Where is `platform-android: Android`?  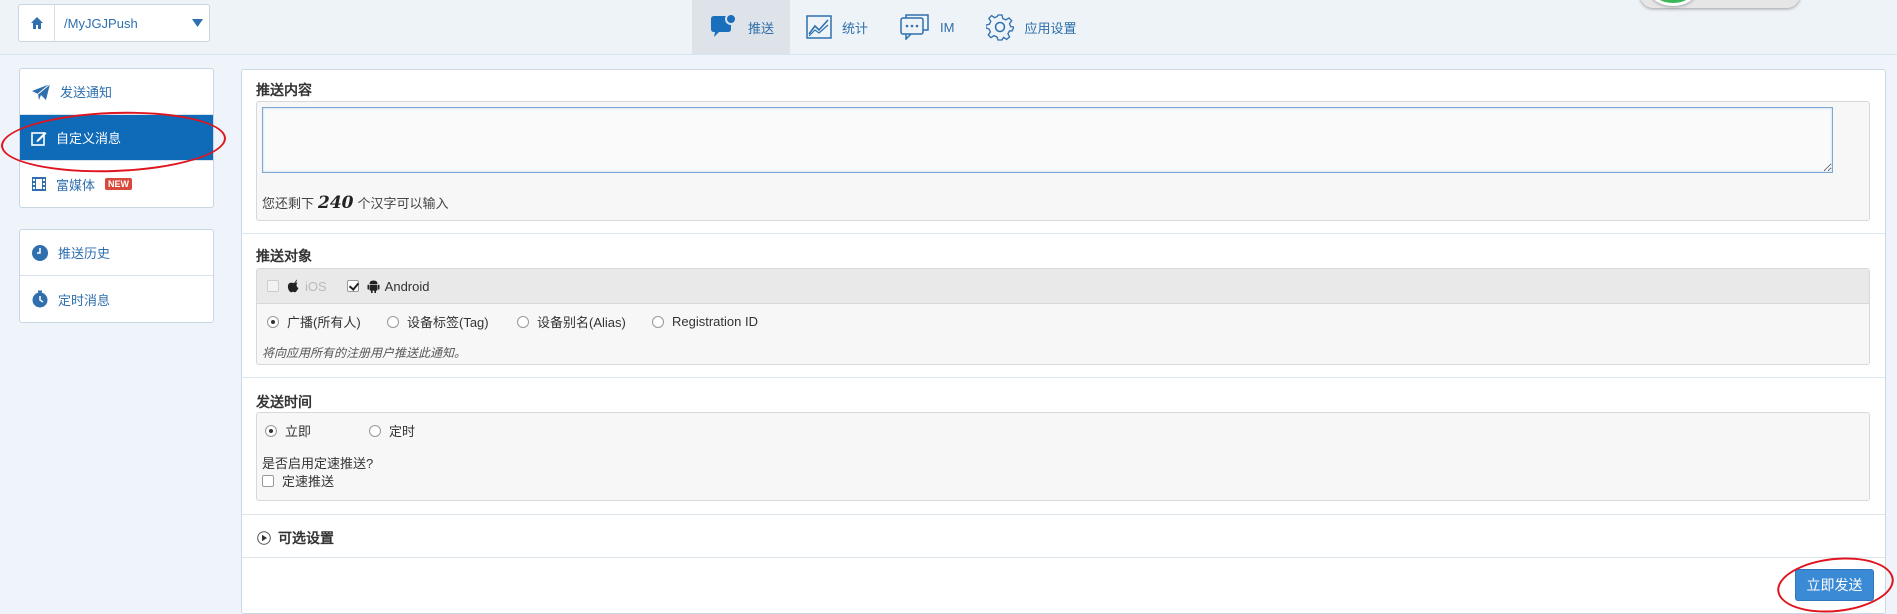 platform-android: Android is located at coordinates (388, 286).